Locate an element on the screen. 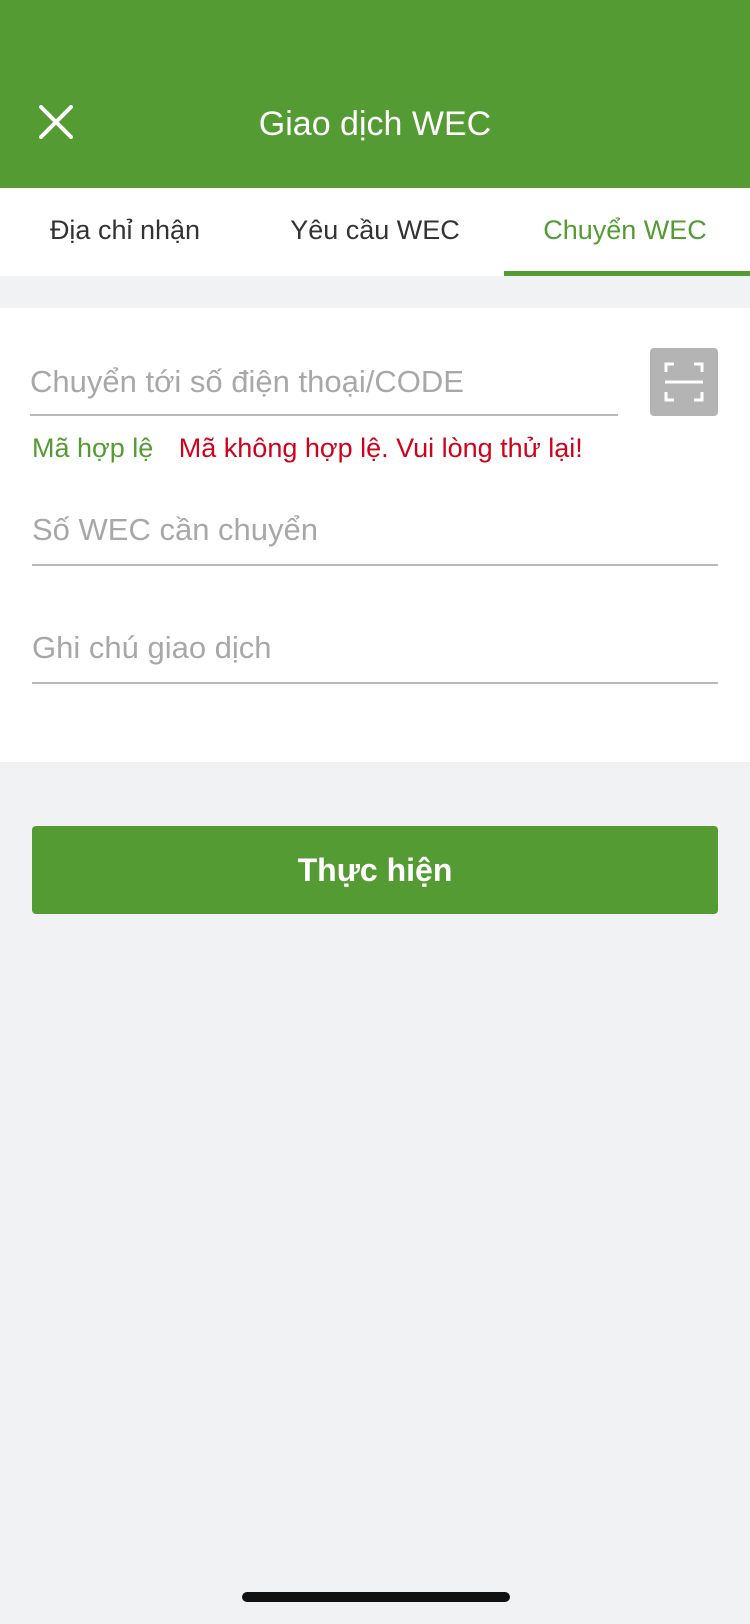  note-field is located at coordinates (375, 649).